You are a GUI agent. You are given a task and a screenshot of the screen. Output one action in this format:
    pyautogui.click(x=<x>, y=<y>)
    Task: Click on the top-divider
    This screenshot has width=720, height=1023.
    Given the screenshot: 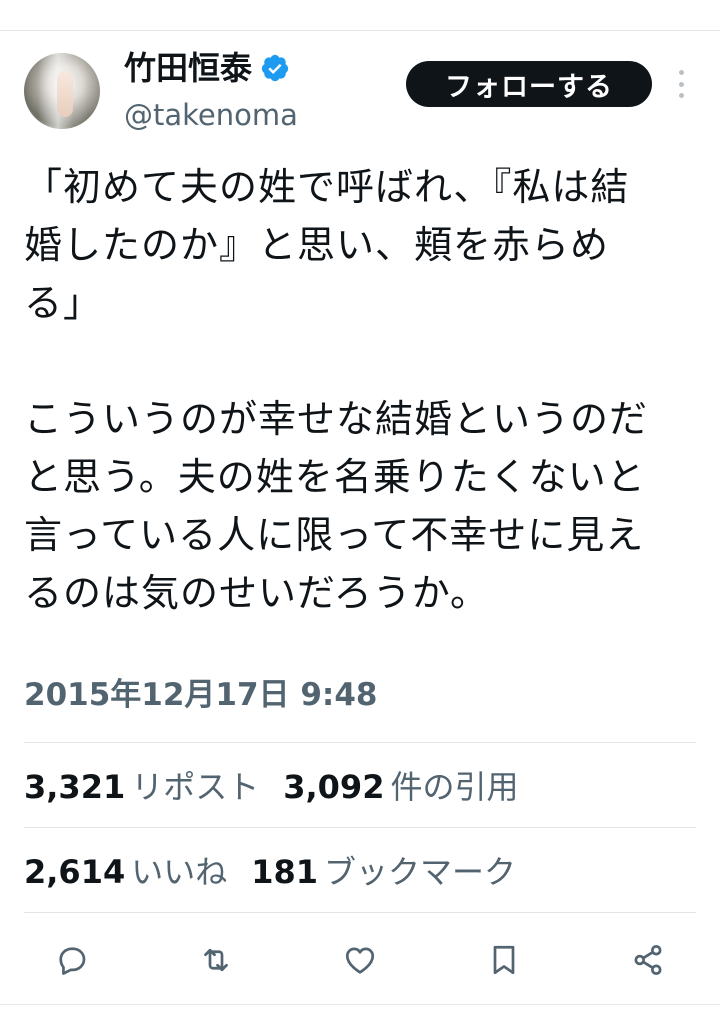 What is the action you would take?
    pyautogui.click(x=360, y=30)
    